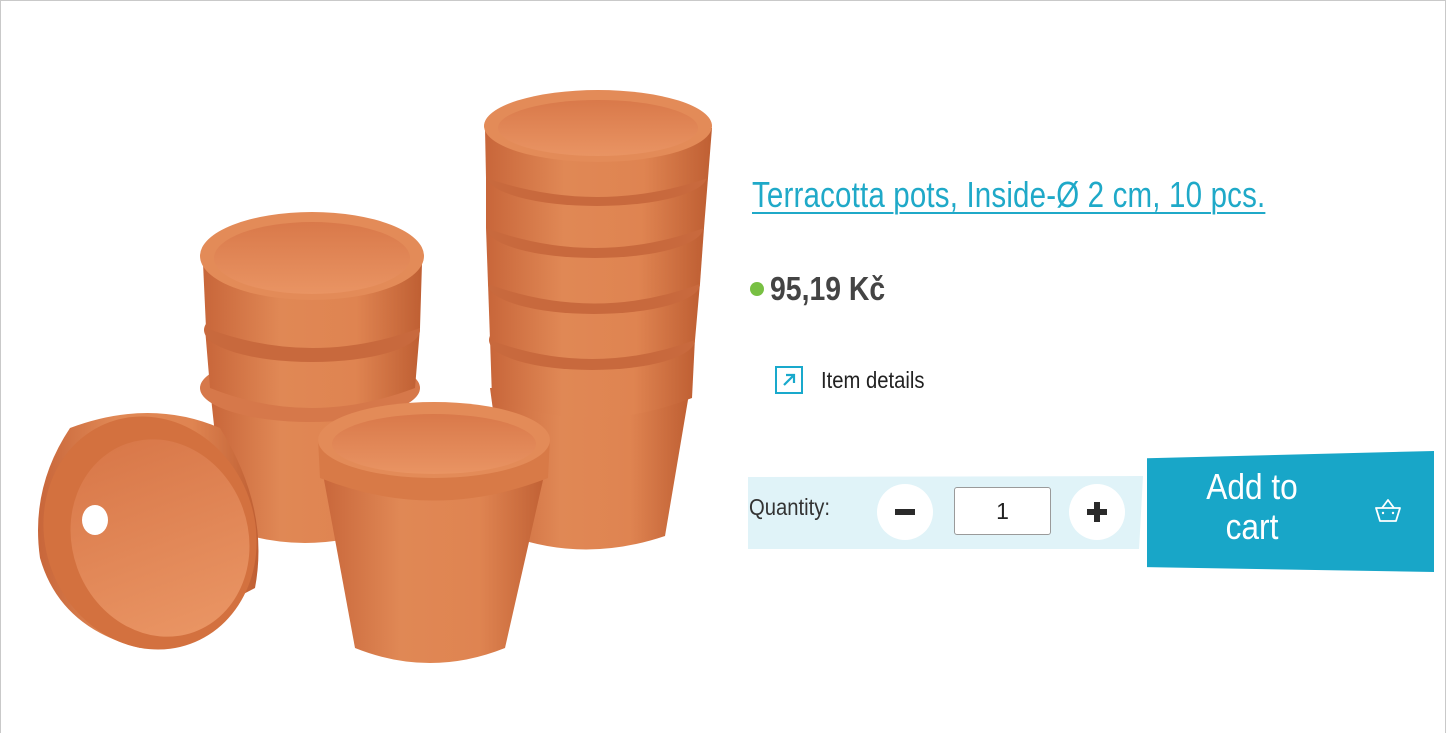 This screenshot has height=735, width=1448. I want to click on product-title-link: Terracotta pots, Inside-Ø 2 cm, 10 pcs., so click(1008, 195).